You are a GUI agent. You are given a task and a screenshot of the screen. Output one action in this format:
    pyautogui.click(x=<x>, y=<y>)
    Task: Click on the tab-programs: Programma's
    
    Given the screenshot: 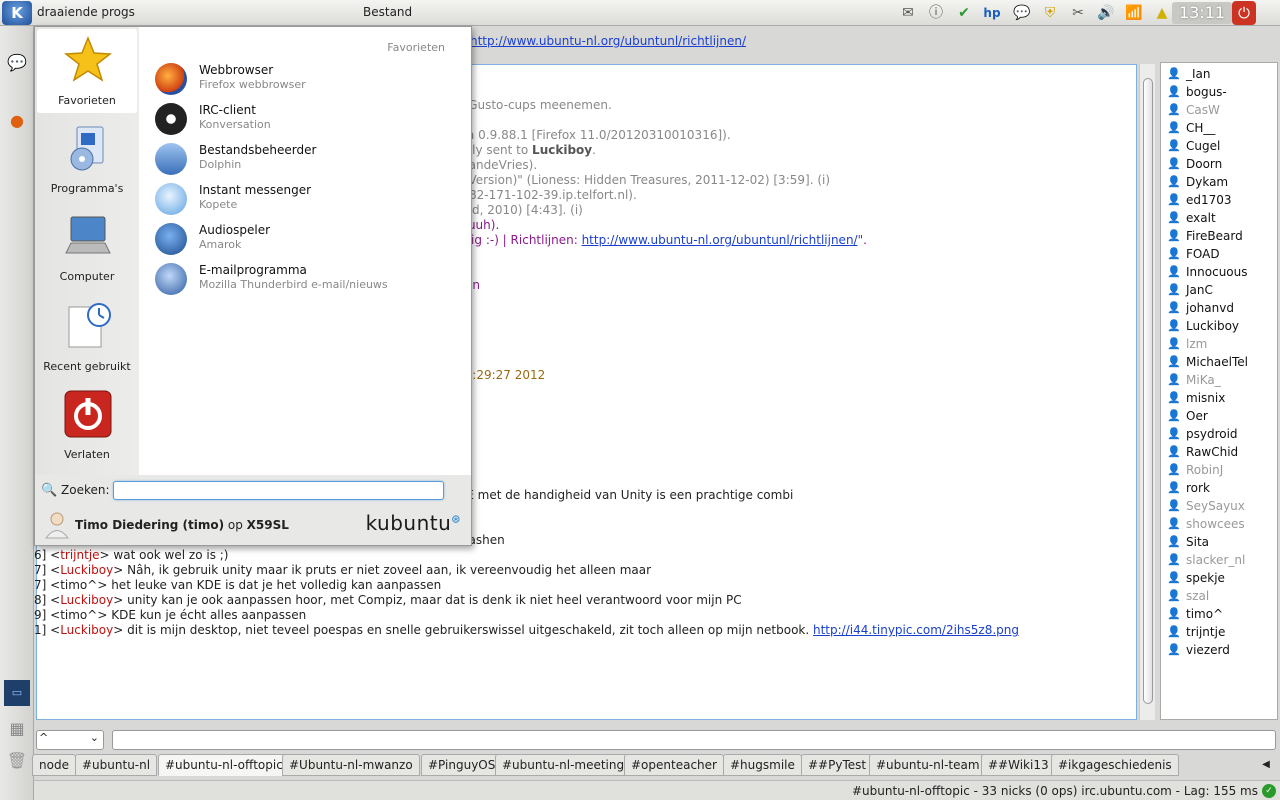 What is the action you would take?
    pyautogui.click(x=87, y=159)
    